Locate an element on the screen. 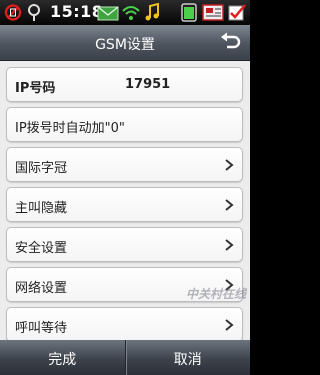 This screenshot has height=375, width=320. list-item-security-settings: 安全设置 is located at coordinates (124, 244).